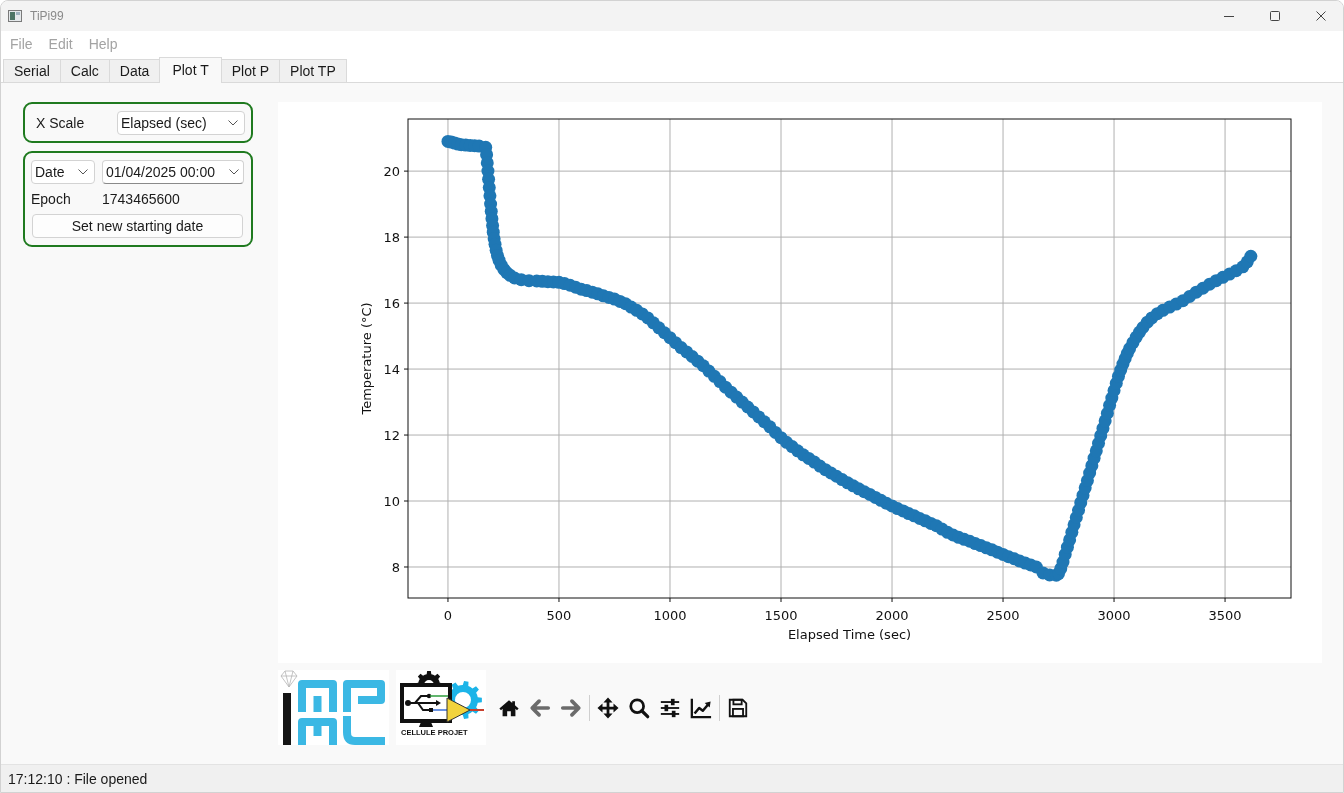 The height and width of the screenshot is (793, 1344). Describe the element at coordinates (141, 199) in the screenshot. I see `epoch-value: 1743465600` at that location.